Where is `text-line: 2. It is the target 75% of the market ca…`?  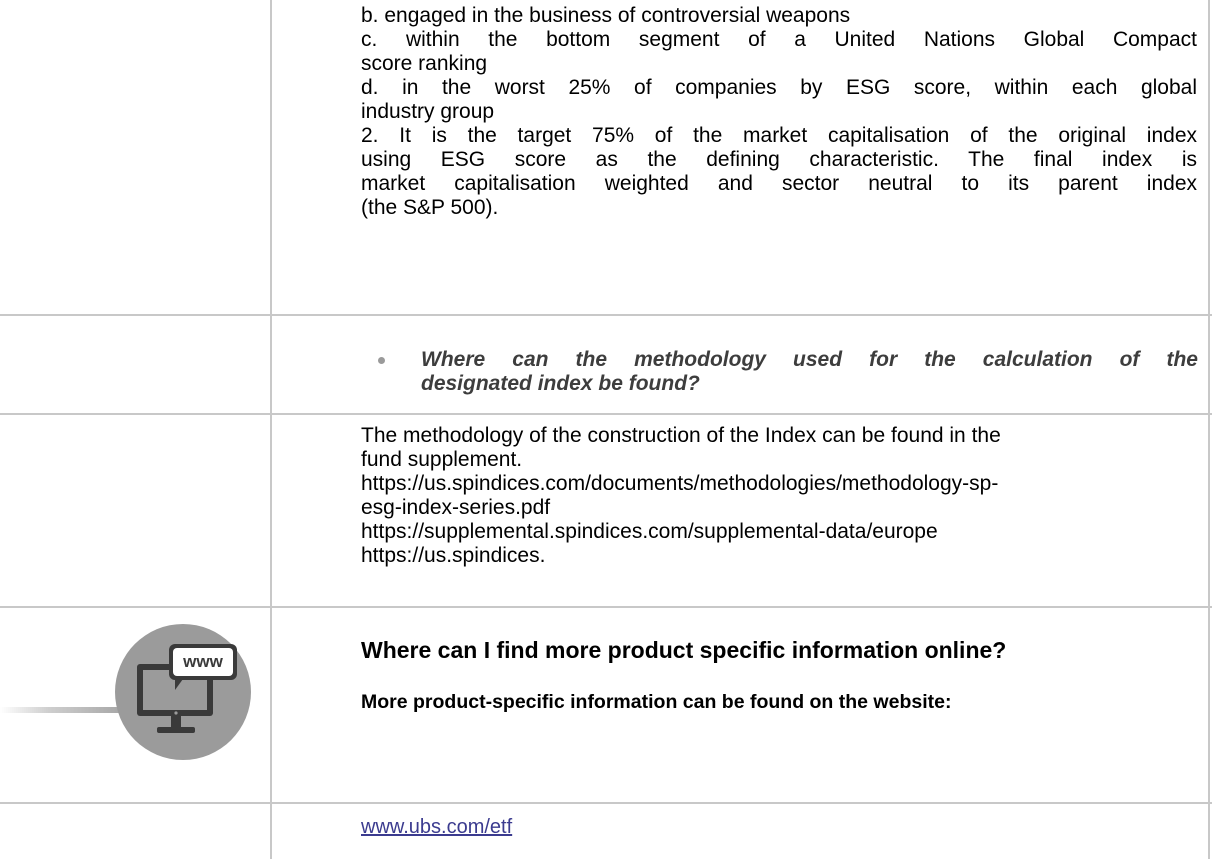
text-line: 2. It is the target 75% of the market ca… is located at coordinates (779, 135).